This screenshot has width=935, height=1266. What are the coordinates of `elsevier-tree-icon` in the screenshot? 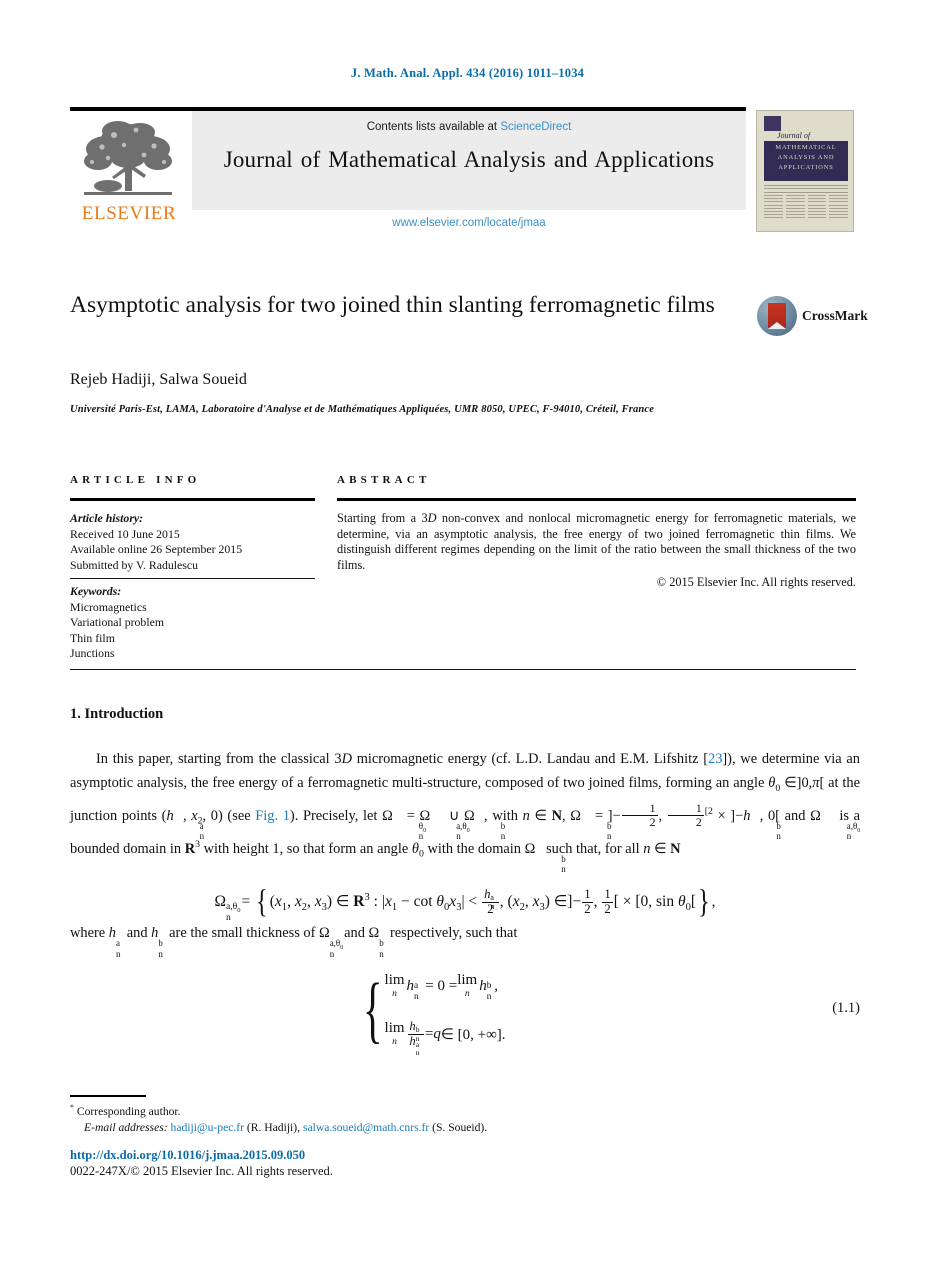 It's located at (128, 158).